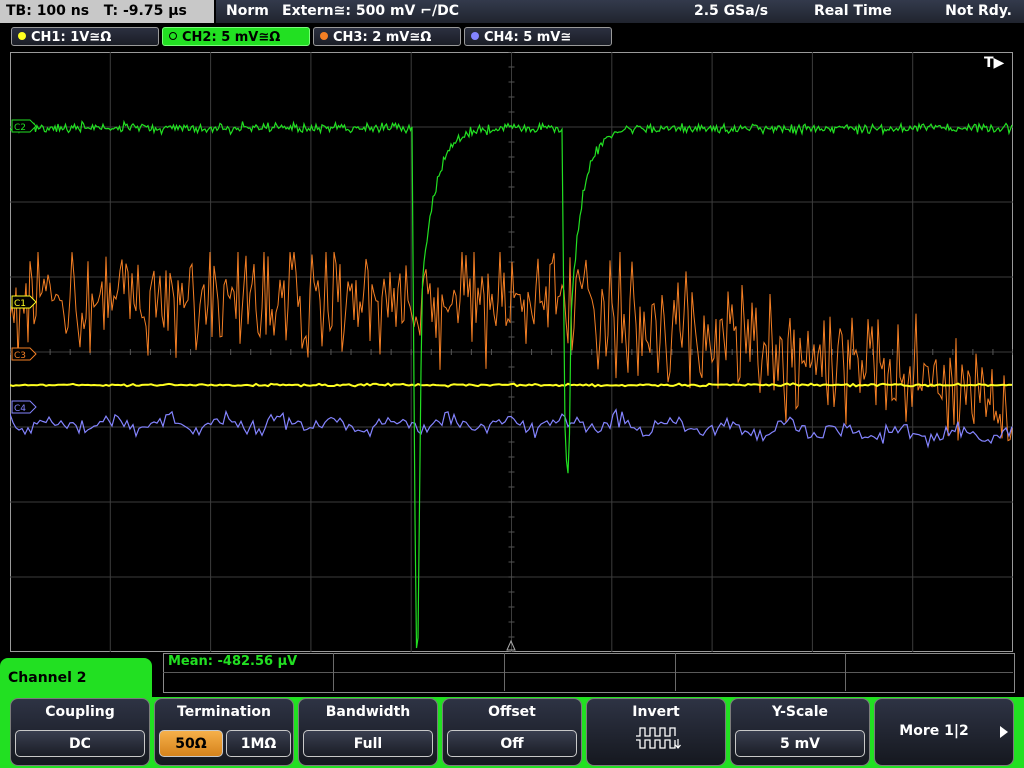 Image resolution: width=1024 pixels, height=768 pixels. I want to click on coupling-title: Coupling, so click(80, 712).